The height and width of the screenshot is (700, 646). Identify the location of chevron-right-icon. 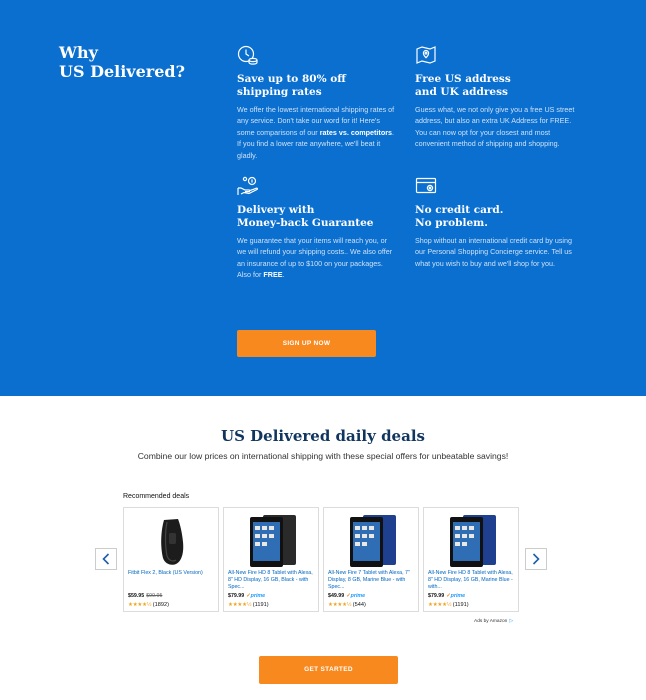
(536, 559).